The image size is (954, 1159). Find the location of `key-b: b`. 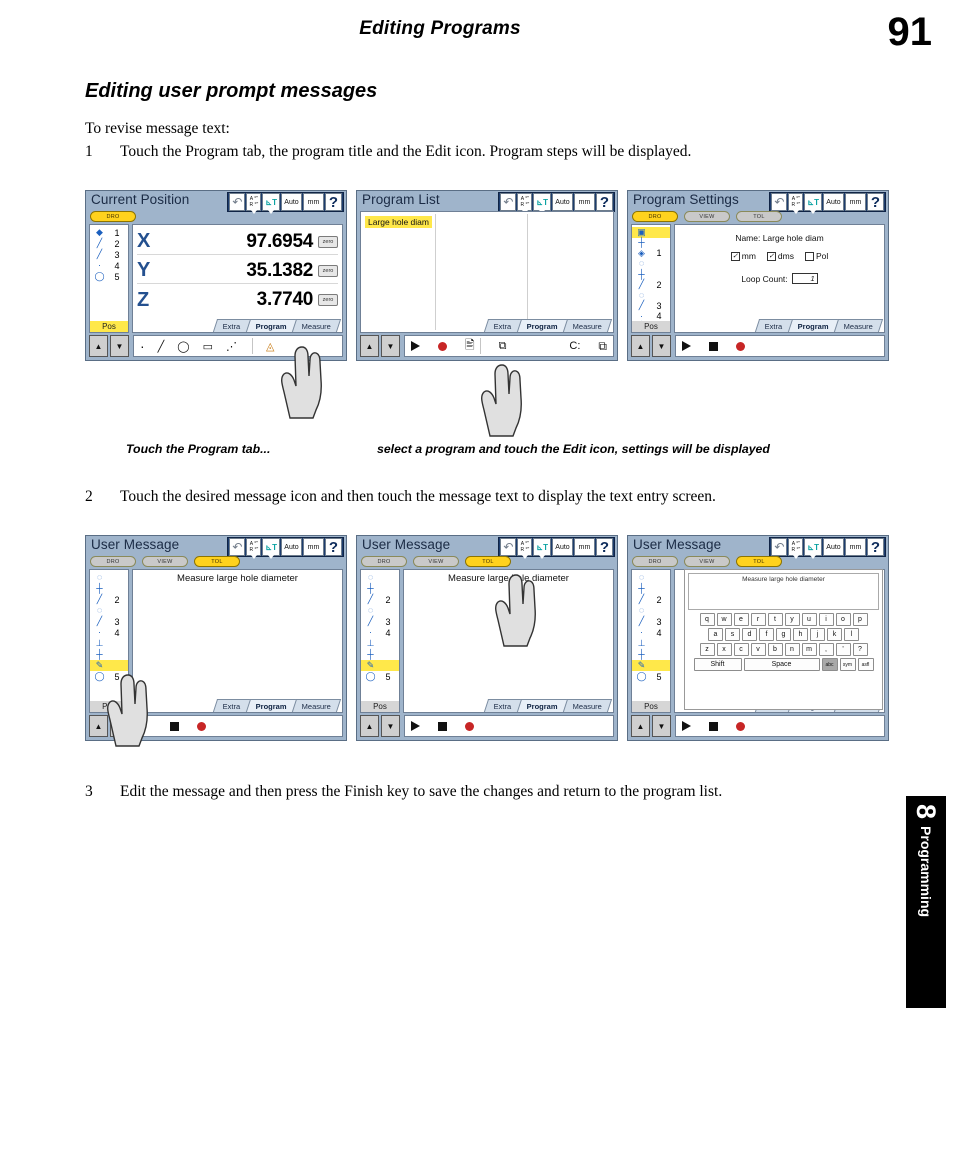

key-b: b is located at coordinates (775, 649).